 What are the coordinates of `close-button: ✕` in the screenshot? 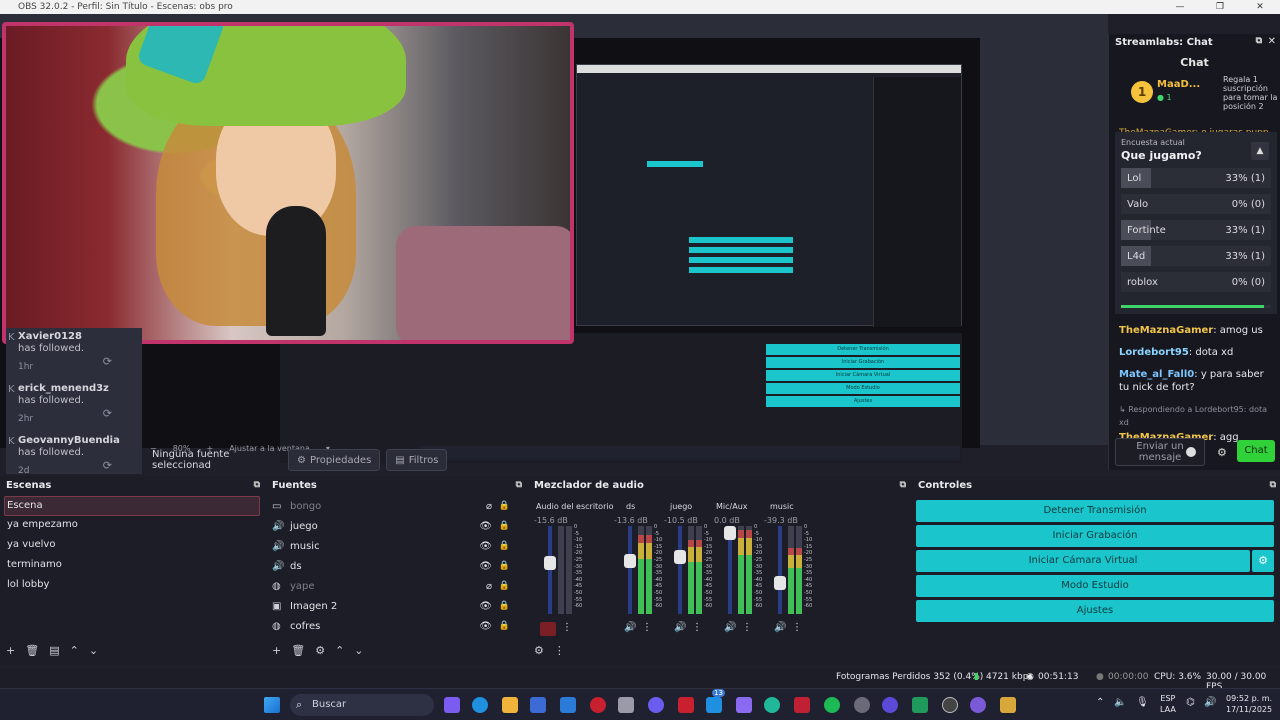 It's located at (1260, 7).